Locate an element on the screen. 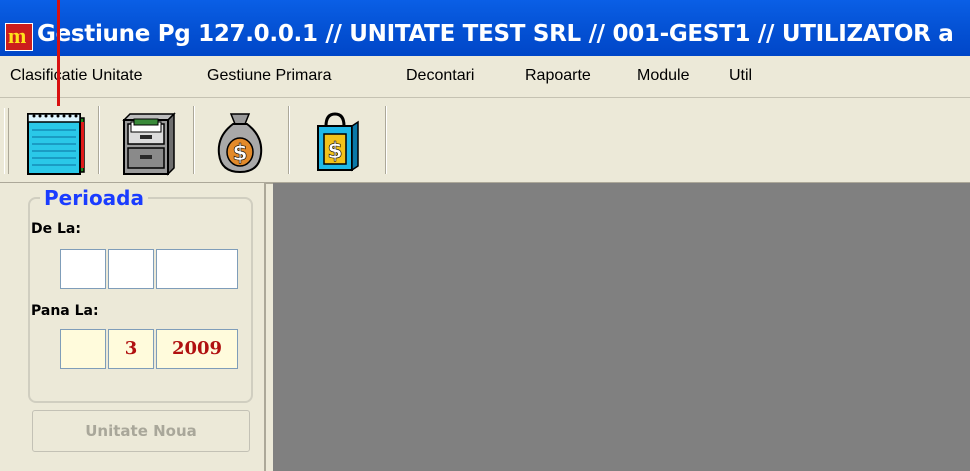  to-label: Pana La: is located at coordinates (65, 311).